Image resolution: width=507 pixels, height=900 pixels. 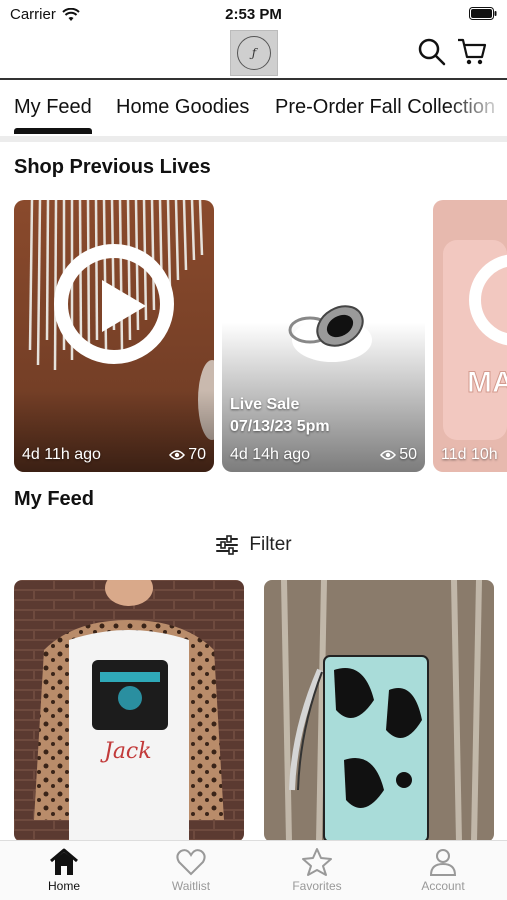 I want to click on tab-home-goodies: Home Goodies, so click(x=182, y=107).